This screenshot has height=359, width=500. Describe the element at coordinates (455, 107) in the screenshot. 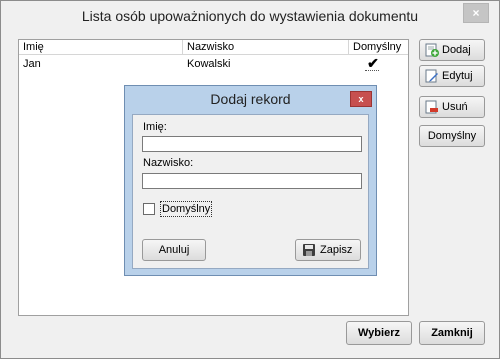

I see `delete-button-label: Usuń` at that location.